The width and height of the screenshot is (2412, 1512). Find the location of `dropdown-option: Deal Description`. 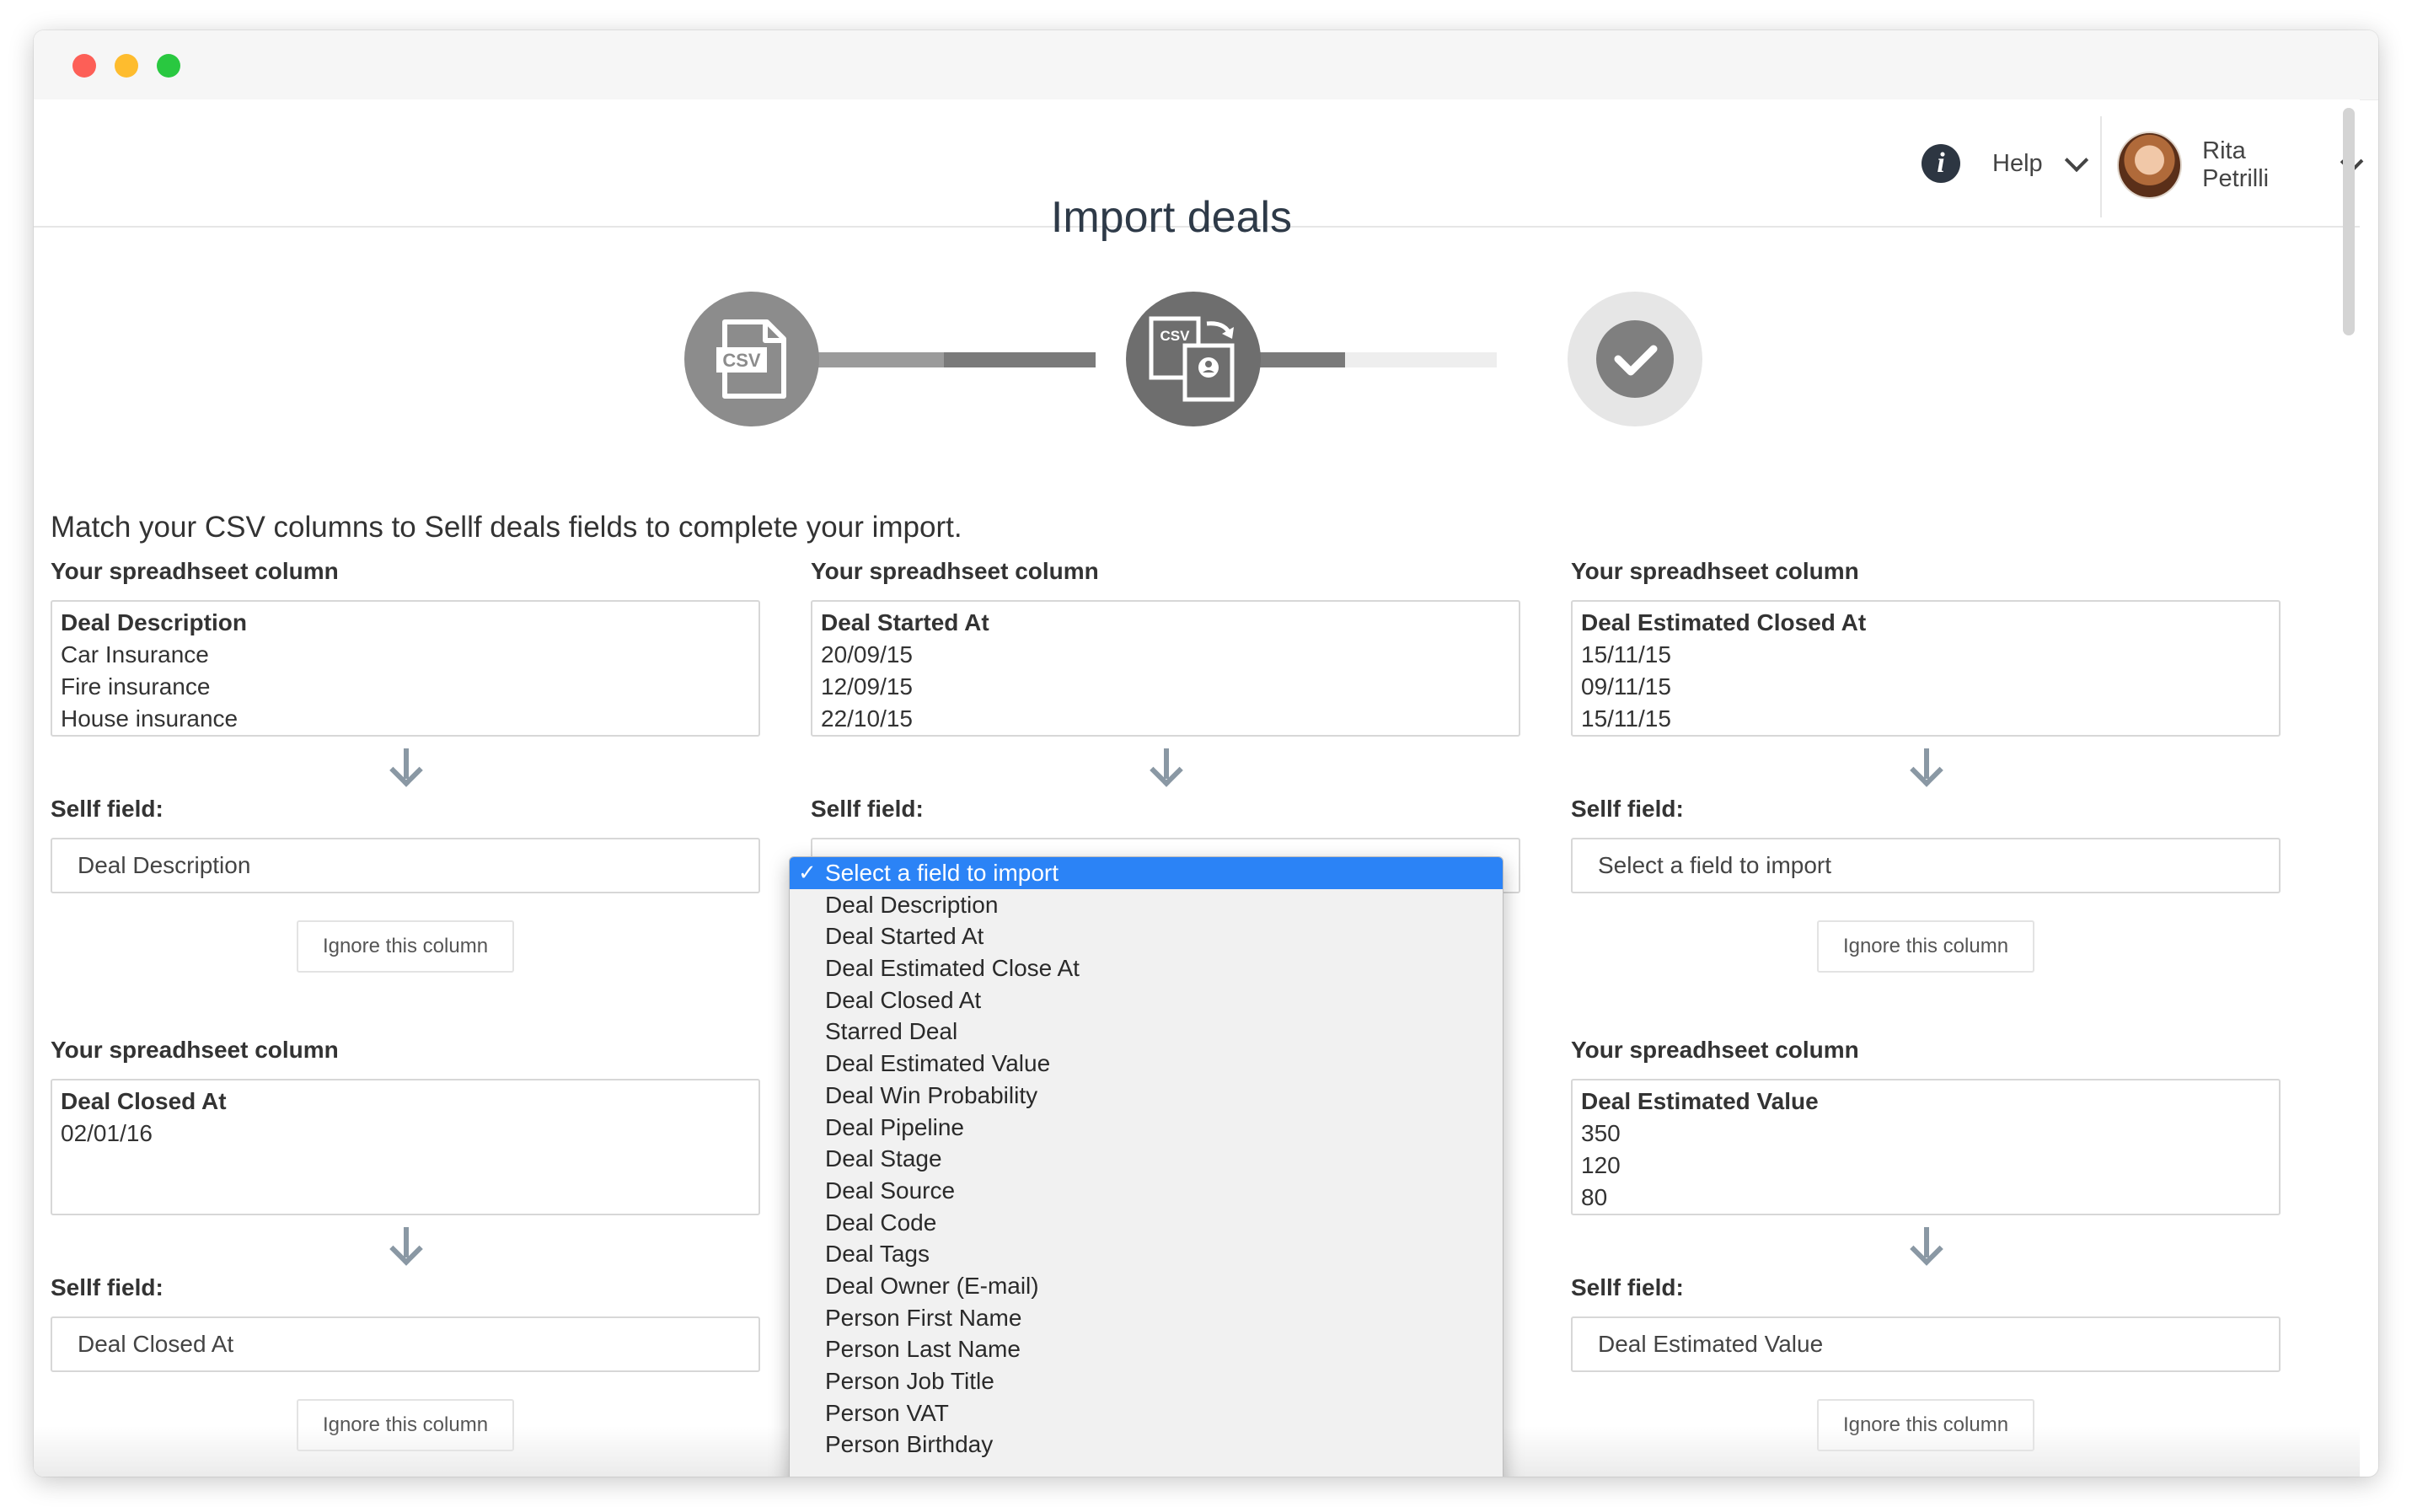

dropdown-option: Deal Description is located at coordinates (1146, 905).